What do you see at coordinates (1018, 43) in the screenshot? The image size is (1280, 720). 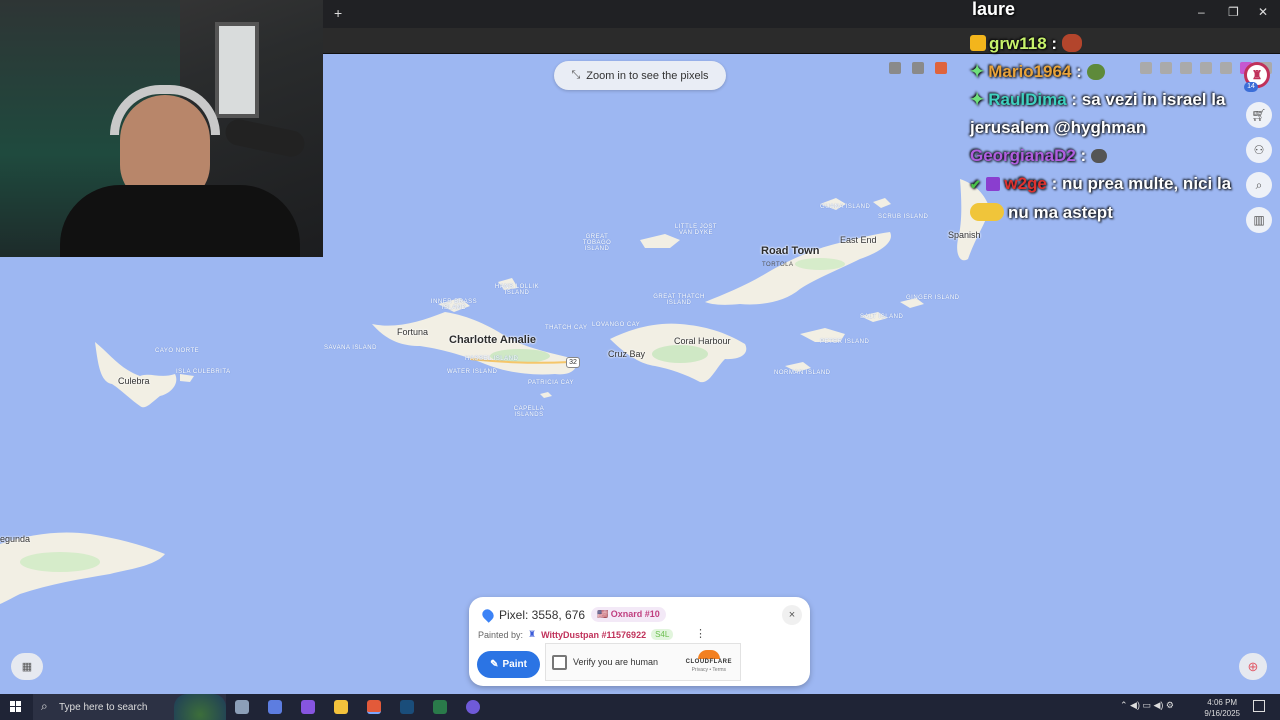 I see `chat-username: grw118` at bounding box center [1018, 43].